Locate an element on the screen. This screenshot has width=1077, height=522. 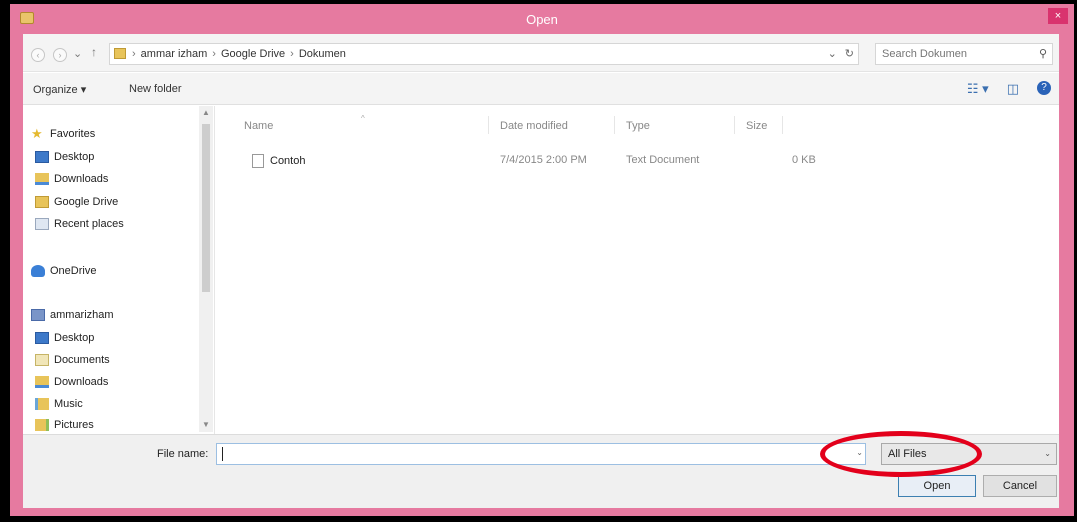
sidebar-item-label: ammarizham is located at coordinates (82, 315).